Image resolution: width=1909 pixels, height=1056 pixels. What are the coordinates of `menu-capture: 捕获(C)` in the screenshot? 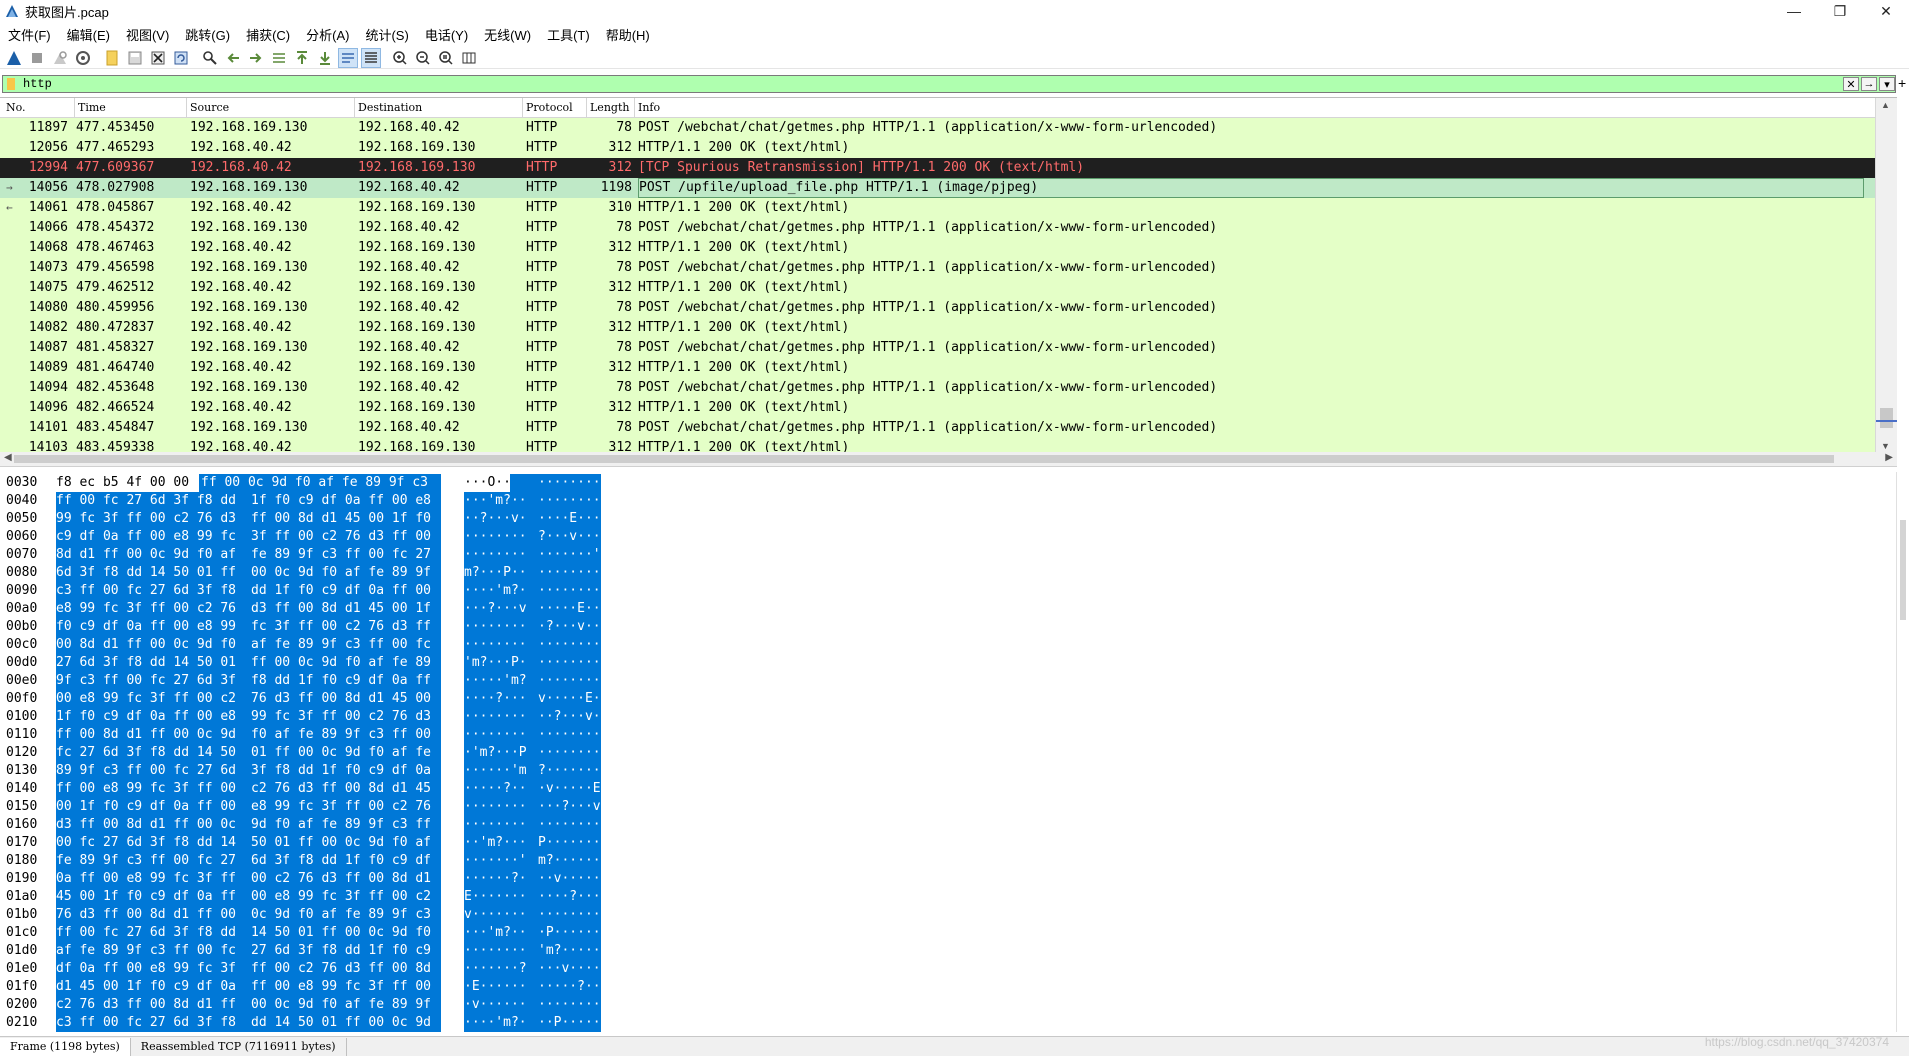 It's located at (268, 34).